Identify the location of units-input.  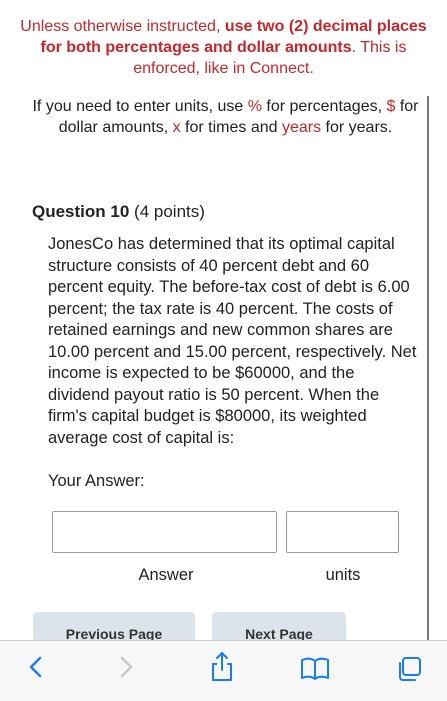
(342, 532).